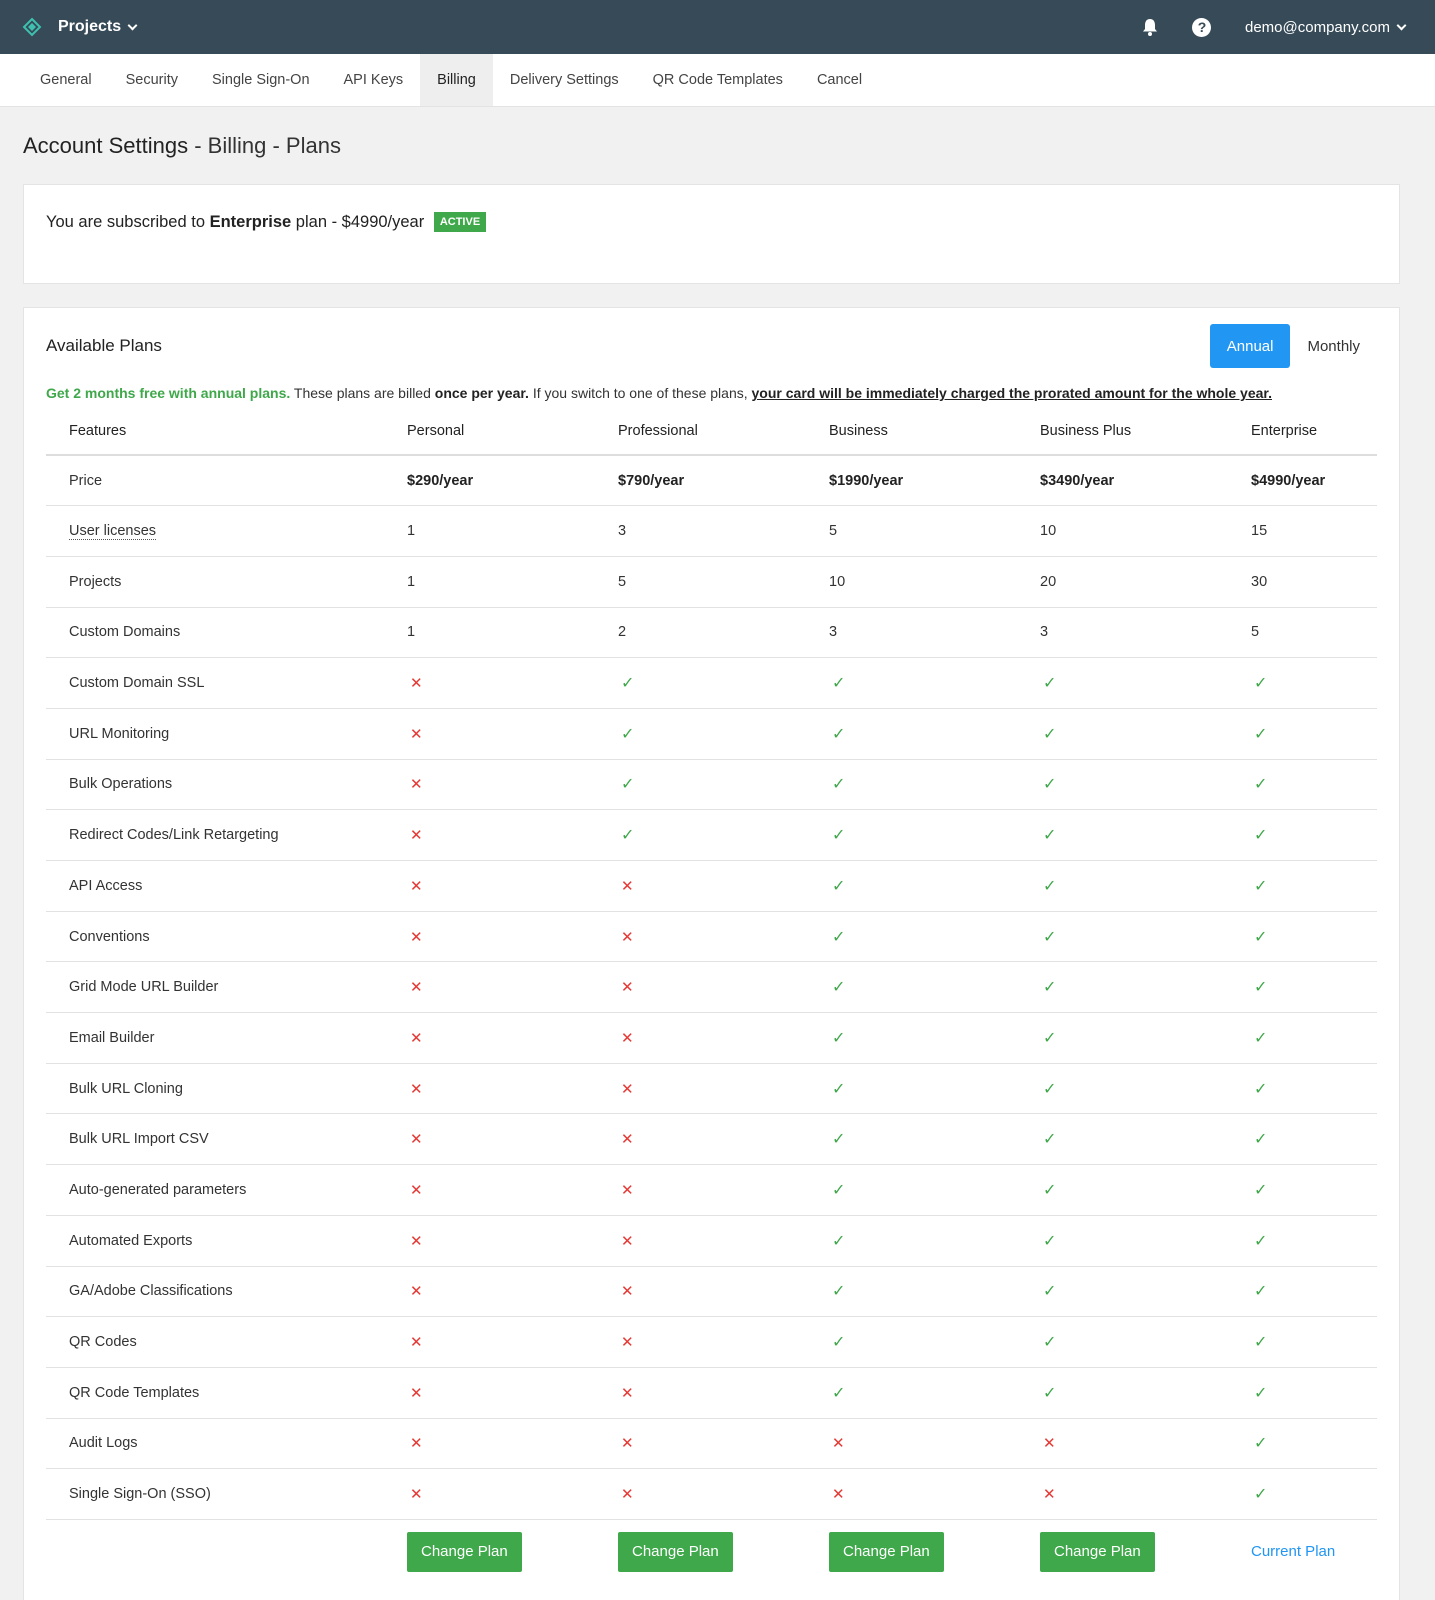 The height and width of the screenshot is (1600, 1435). What do you see at coordinates (1150, 27) in the screenshot?
I see `notifications-bell-icon` at bounding box center [1150, 27].